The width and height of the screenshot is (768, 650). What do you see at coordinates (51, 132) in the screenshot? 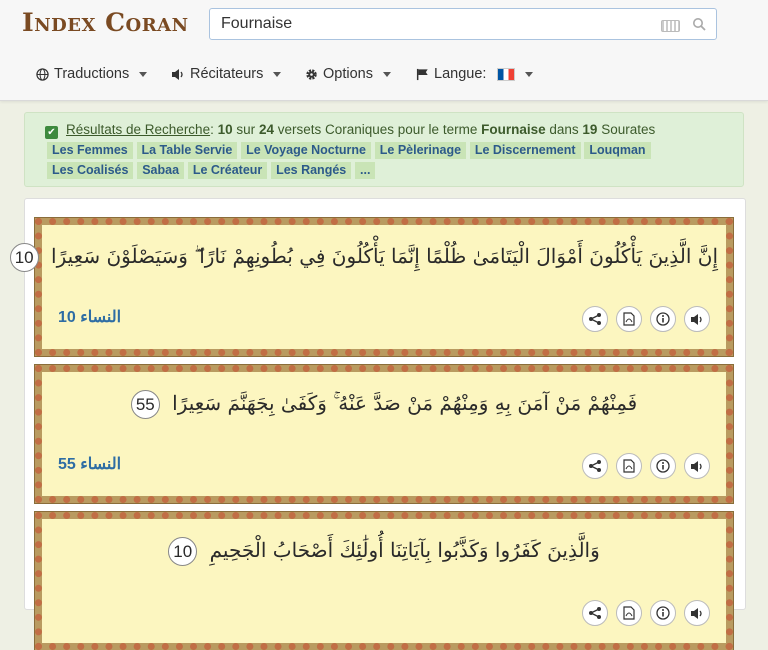
I see `check-icon: ✔` at bounding box center [51, 132].